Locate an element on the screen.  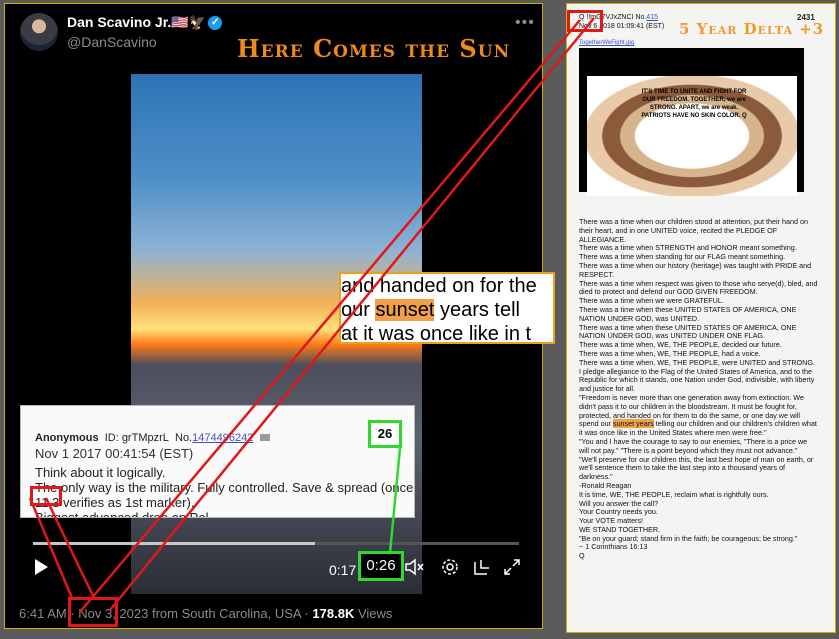
count-highlight-box: 26 is located at coordinates (385, 434).